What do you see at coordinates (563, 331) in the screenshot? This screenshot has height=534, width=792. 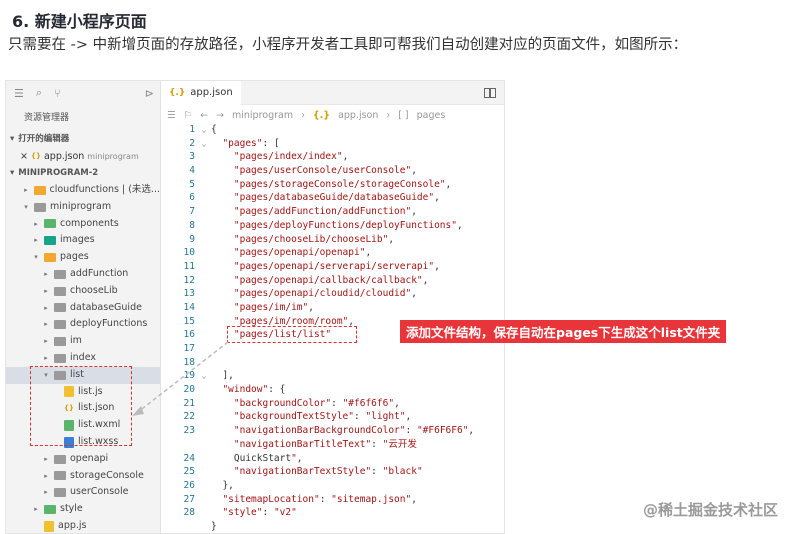 I see `annotation-callout: 添加文件结构，保存自动在pages下生成这个list文件夹` at bounding box center [563, 331].